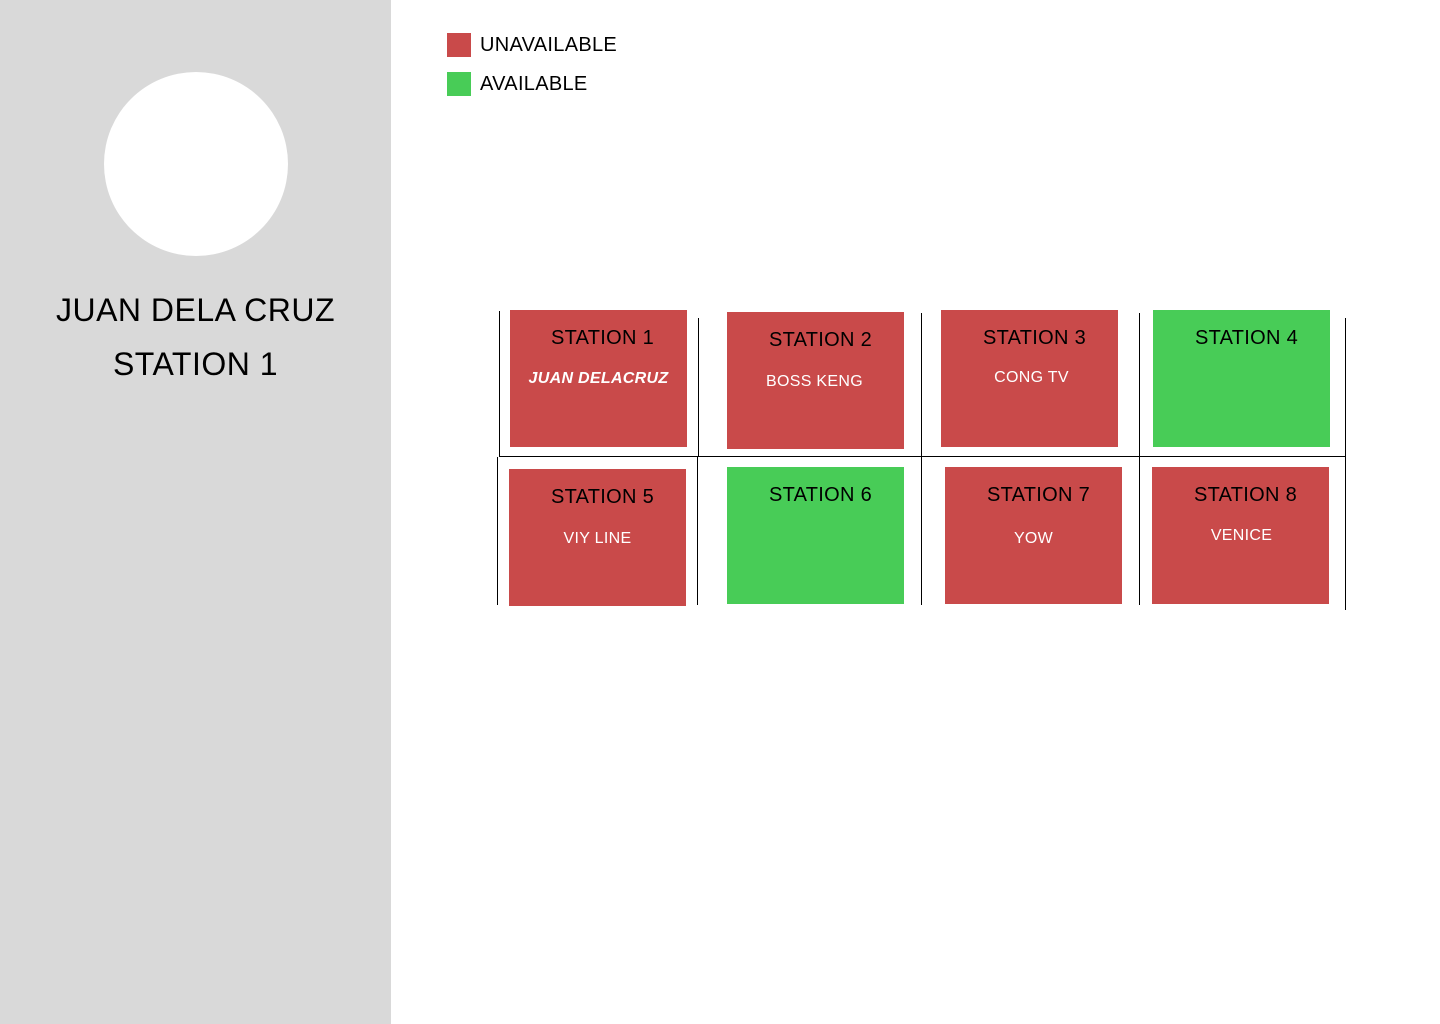 Image resolution: width=1440 pixels, height=1024 pixels. I want to click on station-occupant: JUAN DELACRUZ, so click(598, 378).